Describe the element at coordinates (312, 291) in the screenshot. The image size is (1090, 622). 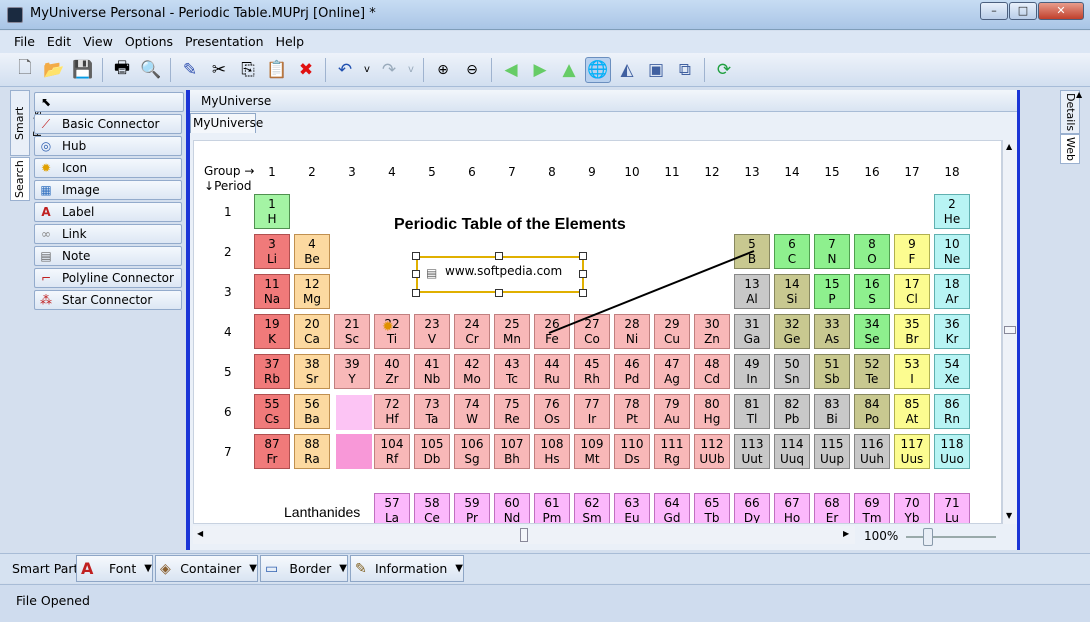
I see `element-cell: 12 Mg` at that location.